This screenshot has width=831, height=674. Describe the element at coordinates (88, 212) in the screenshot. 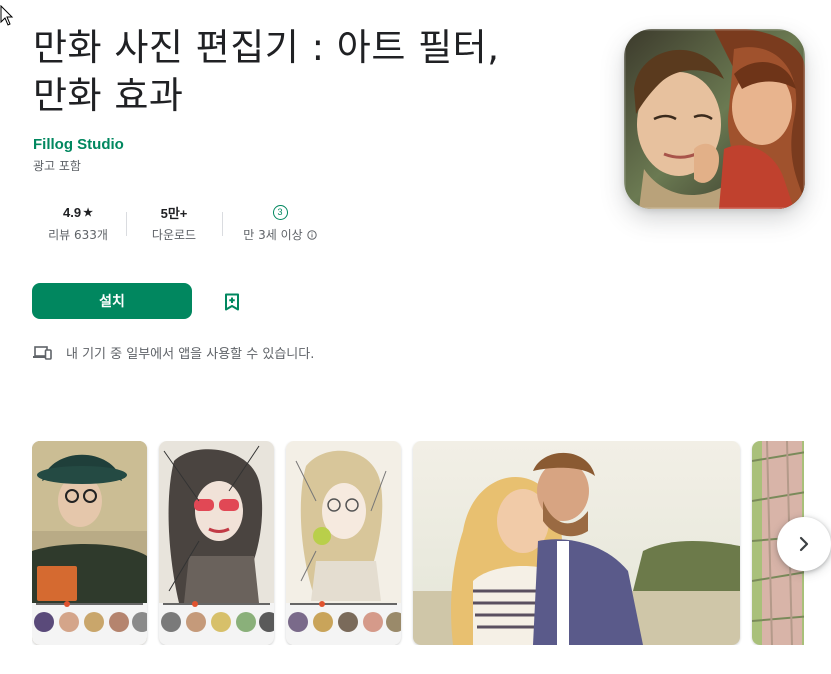

I see `star-icon: ★` at that location.